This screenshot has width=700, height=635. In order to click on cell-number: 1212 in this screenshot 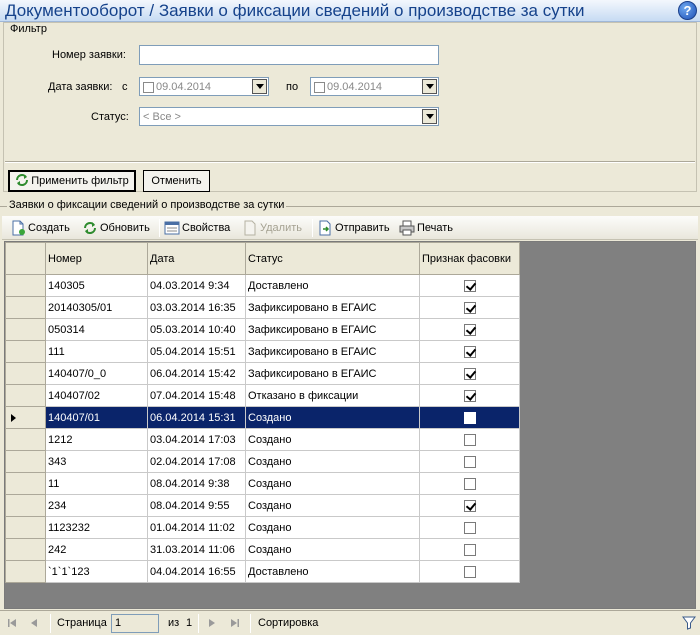, I will do `click(96, 439)`.